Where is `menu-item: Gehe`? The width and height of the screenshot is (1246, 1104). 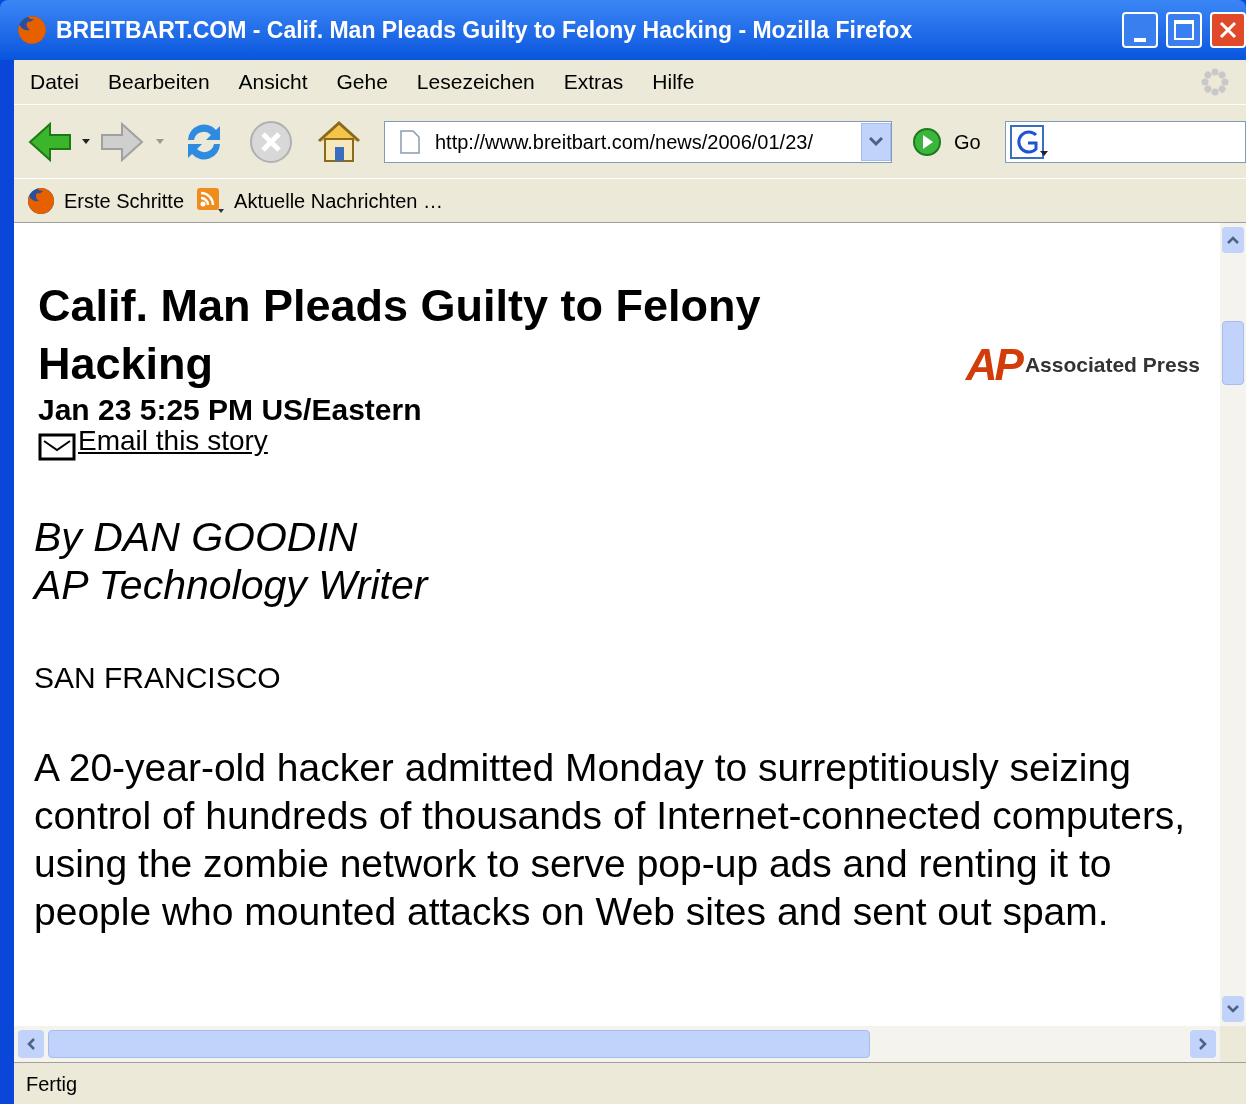
menu-item: Gehe is located at coordinates (362, 82).